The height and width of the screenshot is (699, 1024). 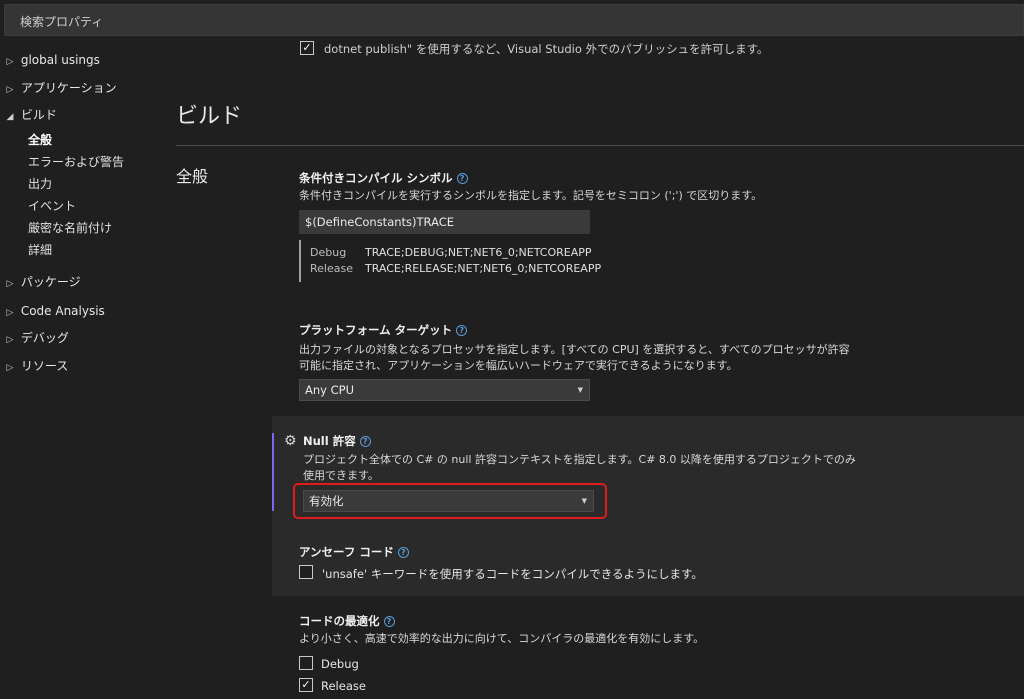 What do you see at coordinates (343, 686) in the screenshot?
I see `optimize-release-label: Release` at bounding box center [343, 686].